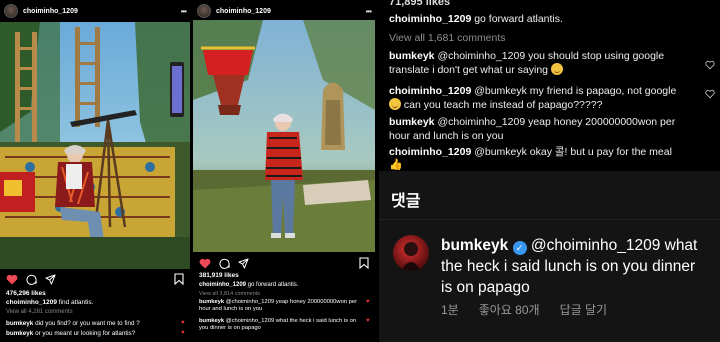 This screenshot has width=720, height=342. Describe the element at coordinates (76, 302) in the screenshot. I see `caption-text: find atlantis.` at that location.